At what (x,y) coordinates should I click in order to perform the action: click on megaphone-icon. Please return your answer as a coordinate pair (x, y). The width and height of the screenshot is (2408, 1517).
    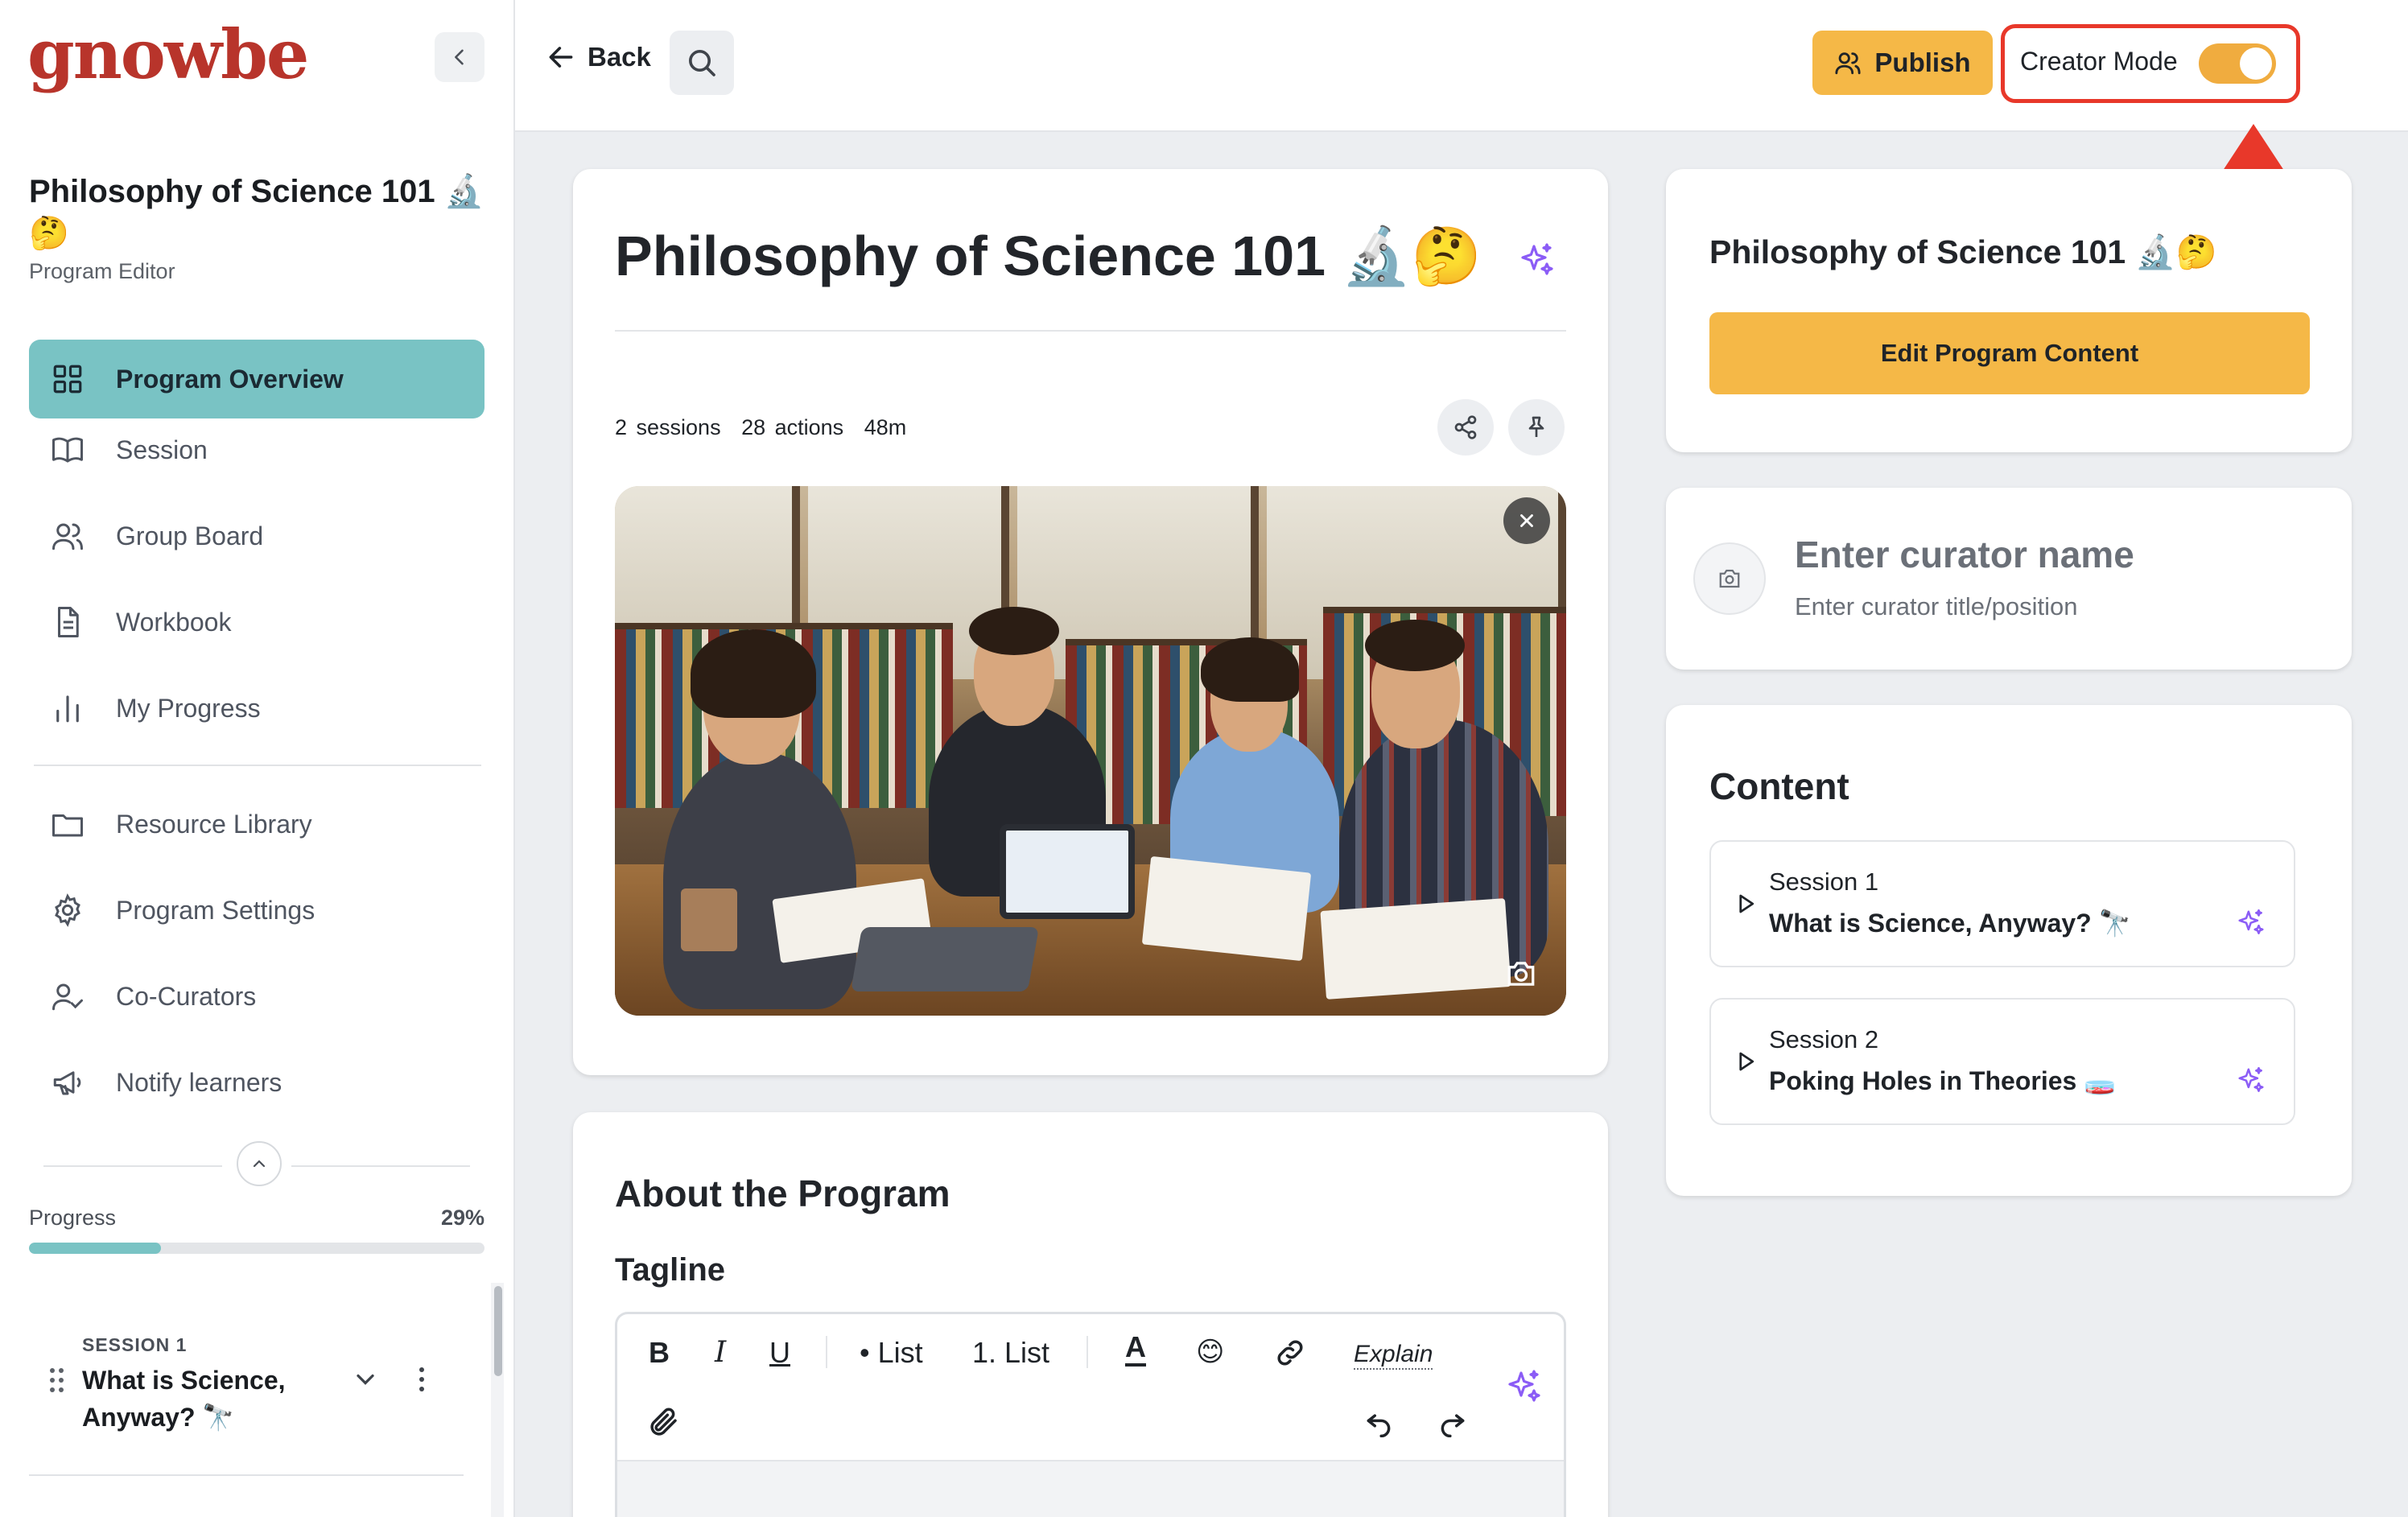
    Looking at the image, I should click on (67, 1082).